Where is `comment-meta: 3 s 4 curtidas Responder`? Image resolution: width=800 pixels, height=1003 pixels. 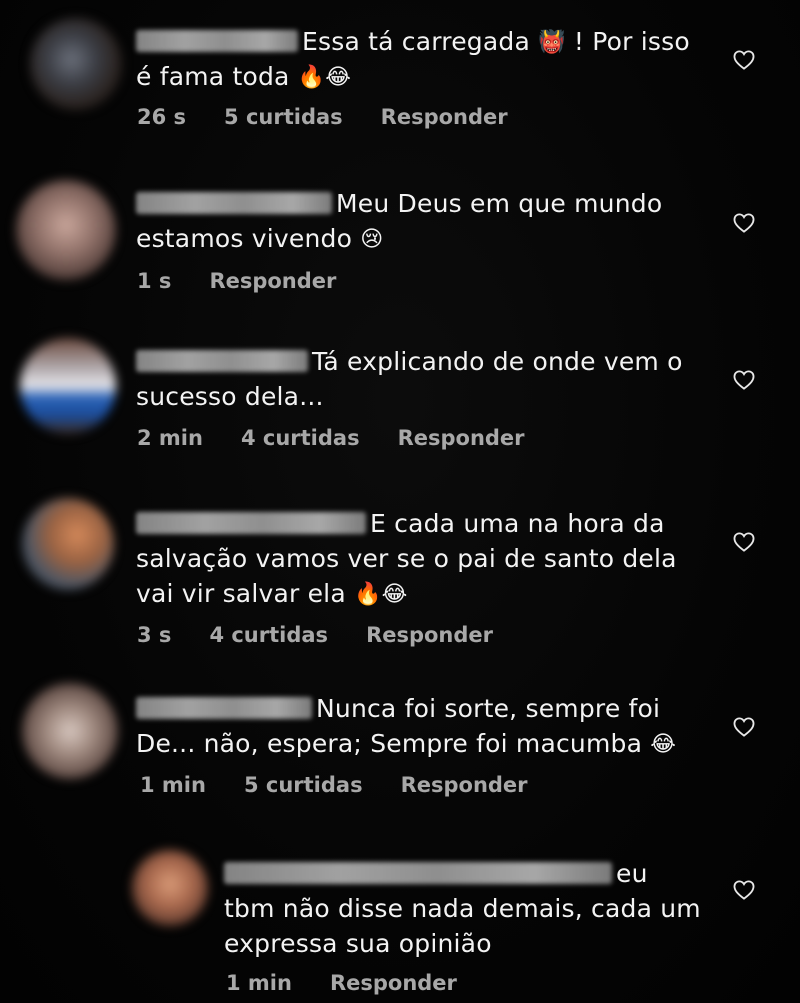 comment-meta: 3 s 4 curtidas Responder is located at coordinates (334, 635).